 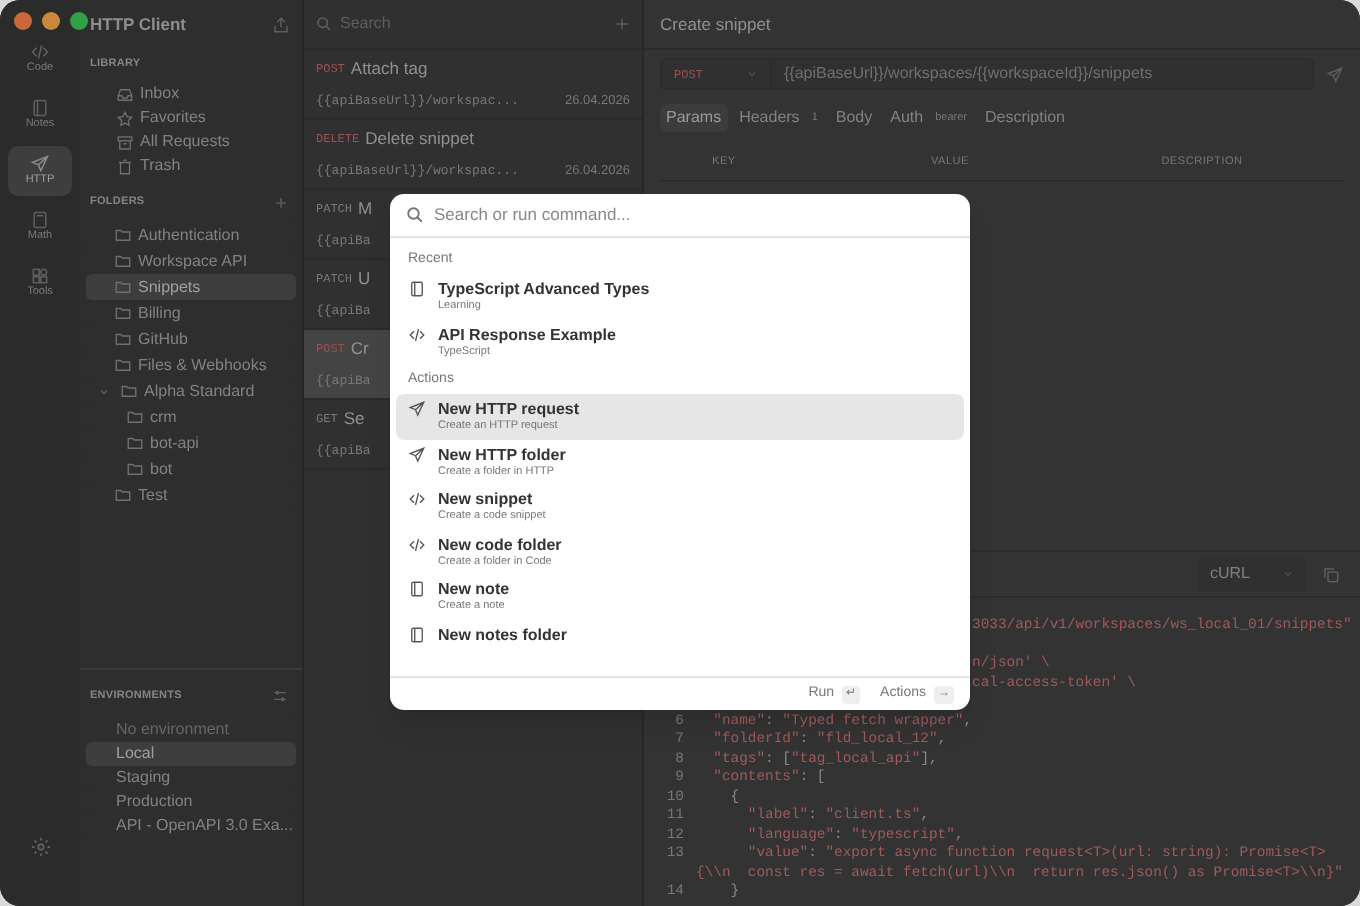 I want to click on language-select: cURL, so click(x=1251, y=574).